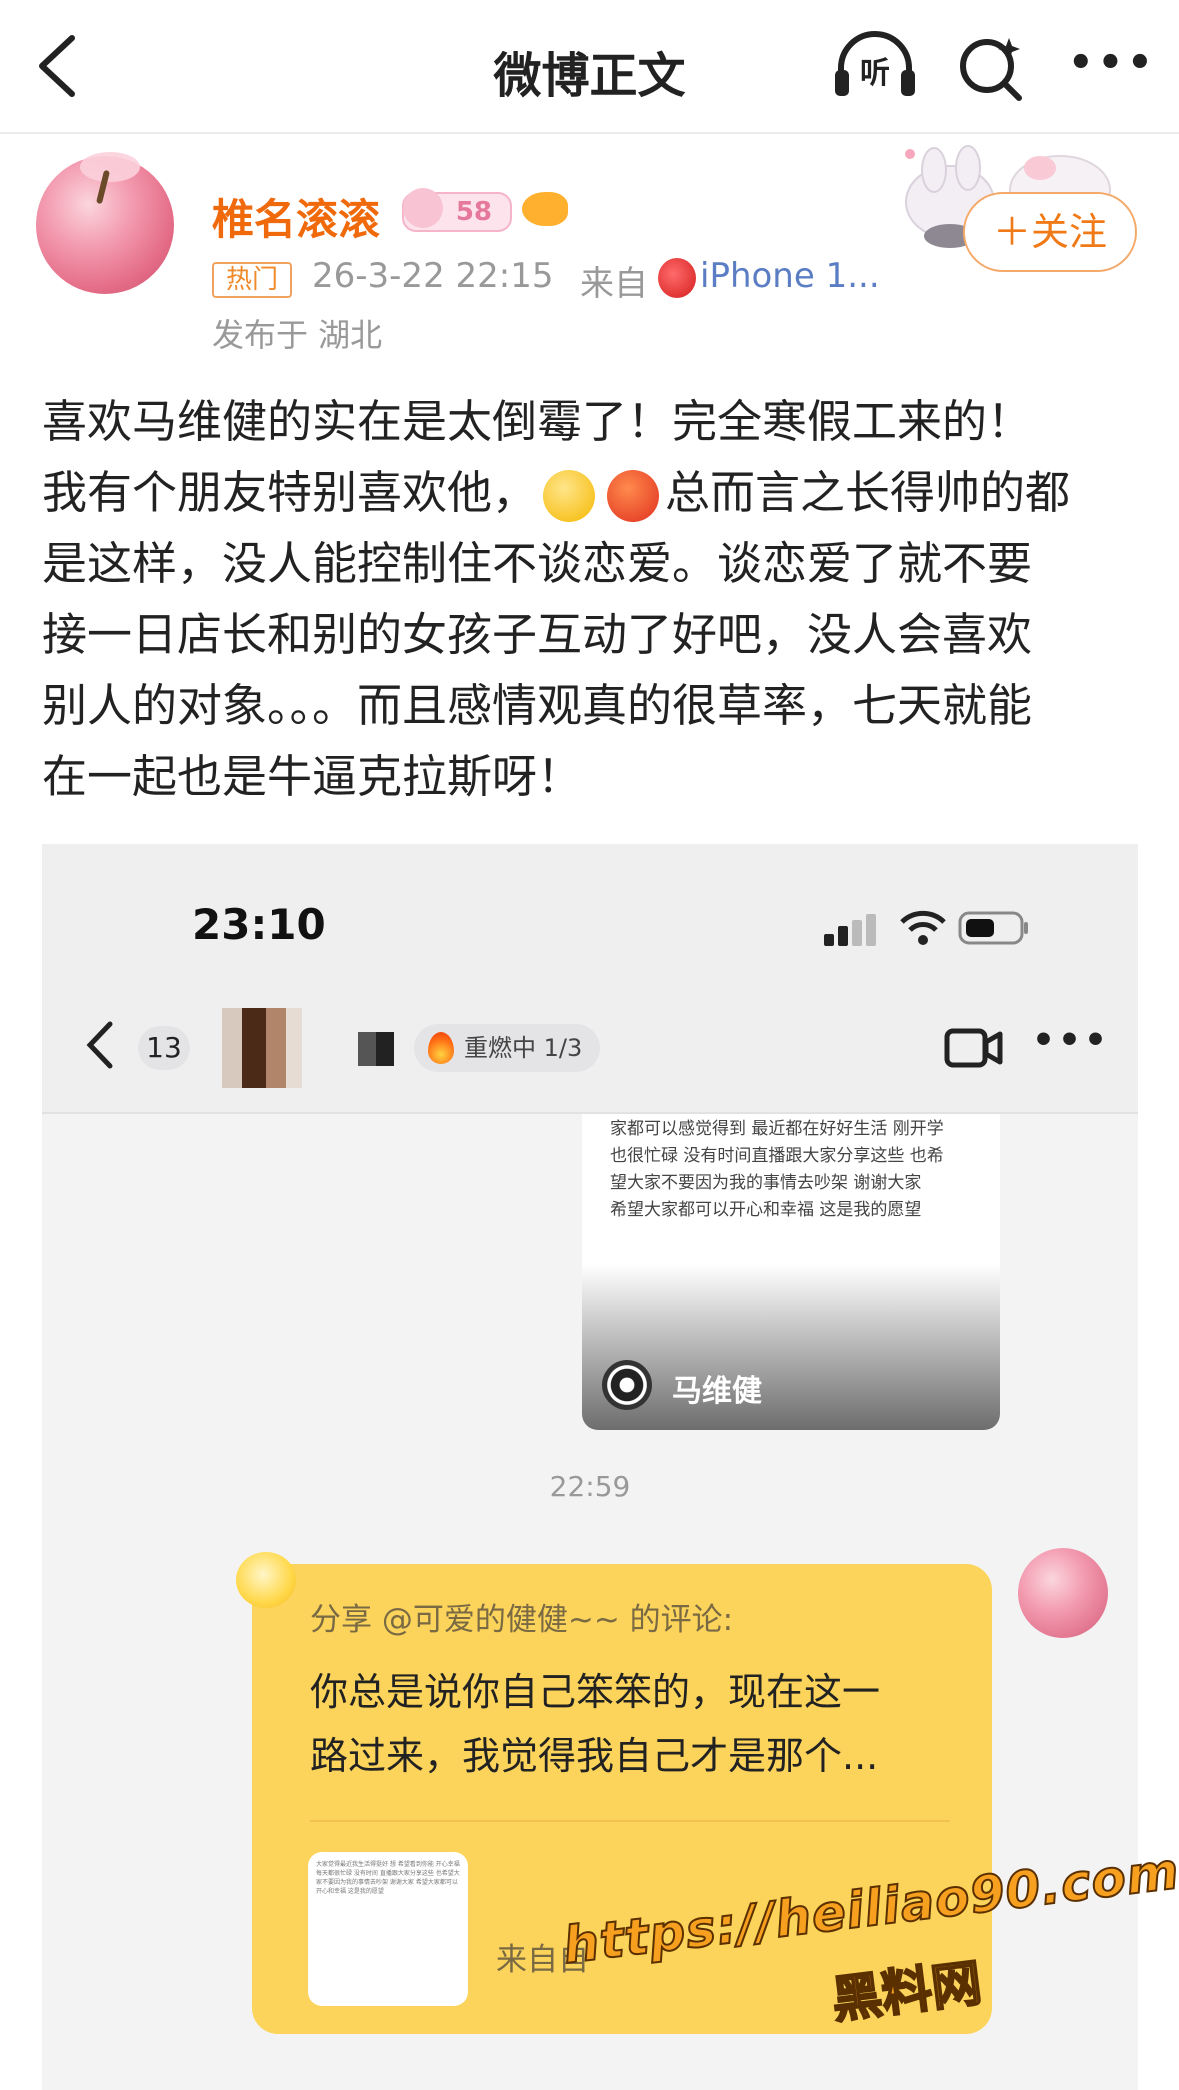 The image size is (1179, 2090). What do you see at coordinates (259, 924) in the screenshot?
I see `image-status-time: 23:10` at bounding box center [259, 924].